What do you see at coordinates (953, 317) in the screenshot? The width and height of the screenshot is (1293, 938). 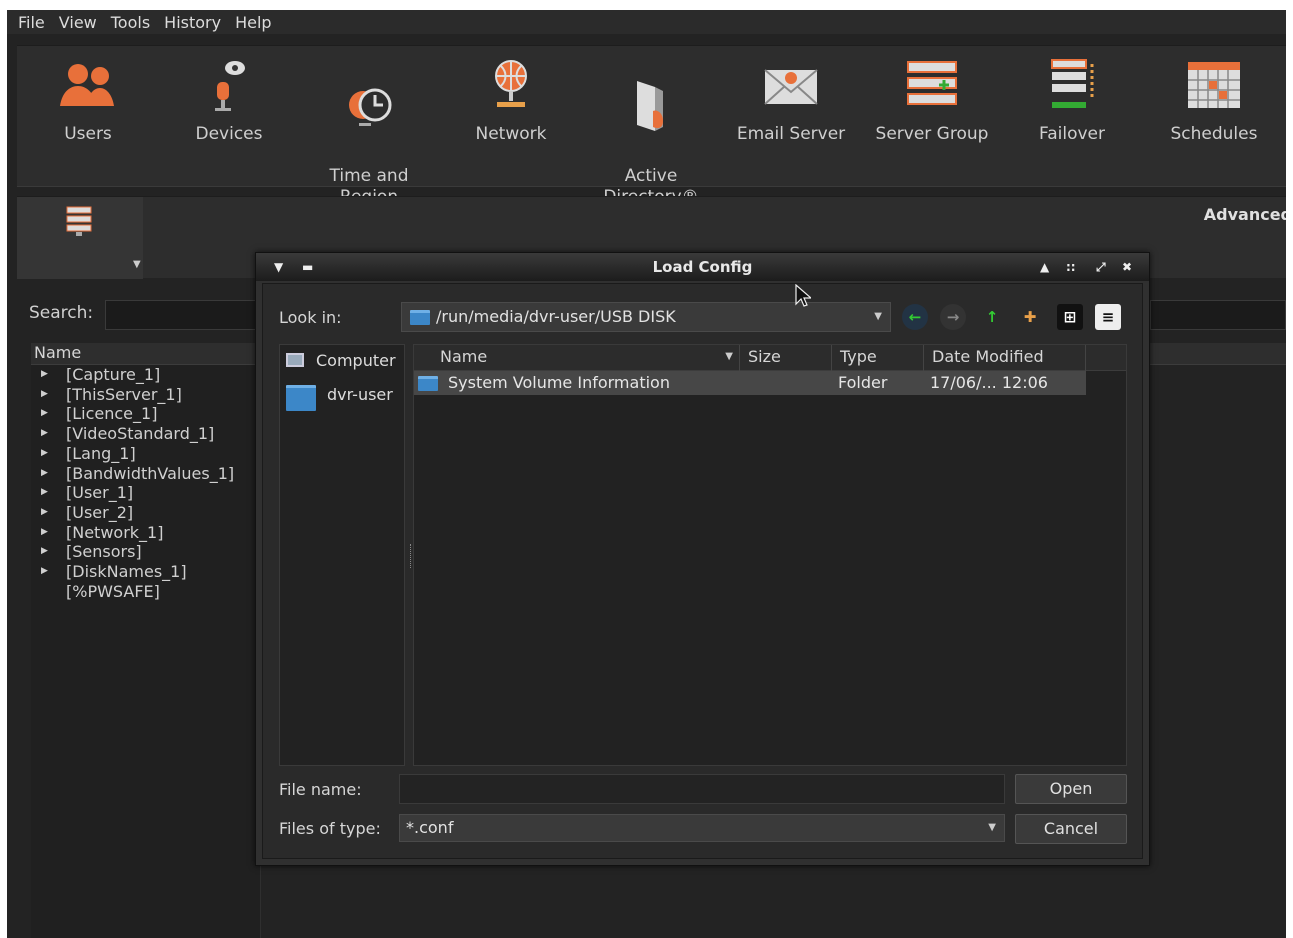 I see `forward-icon: →` at bounding box center [953, 317].